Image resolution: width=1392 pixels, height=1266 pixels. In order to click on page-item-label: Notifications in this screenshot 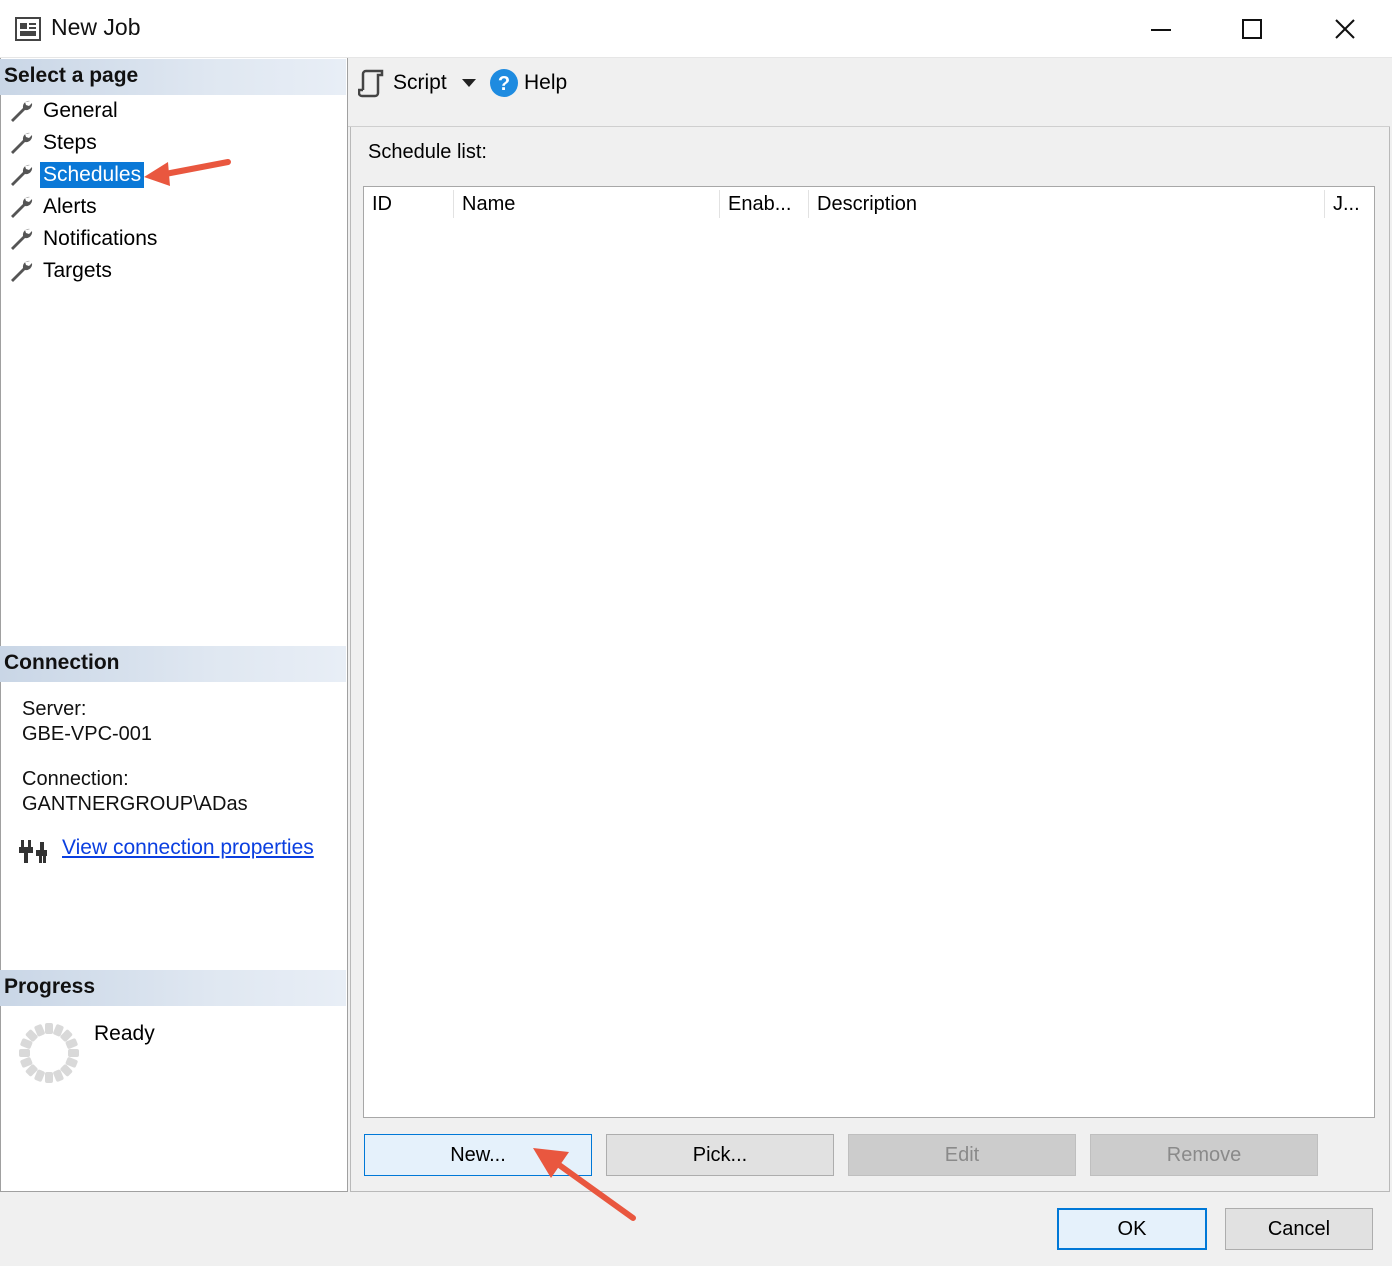, I will do `click(100, 238)`.